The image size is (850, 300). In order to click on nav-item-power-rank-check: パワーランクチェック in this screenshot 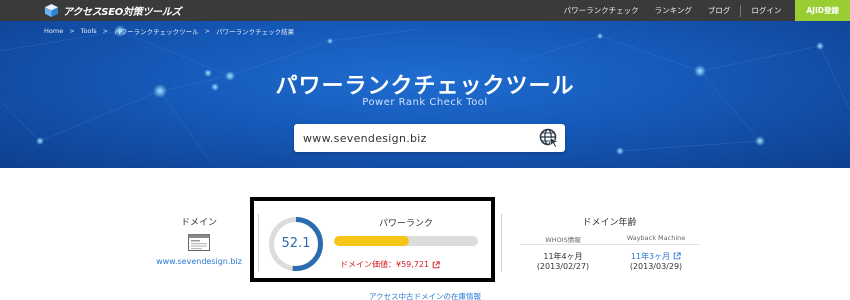, I will do `click(601, 10)`.